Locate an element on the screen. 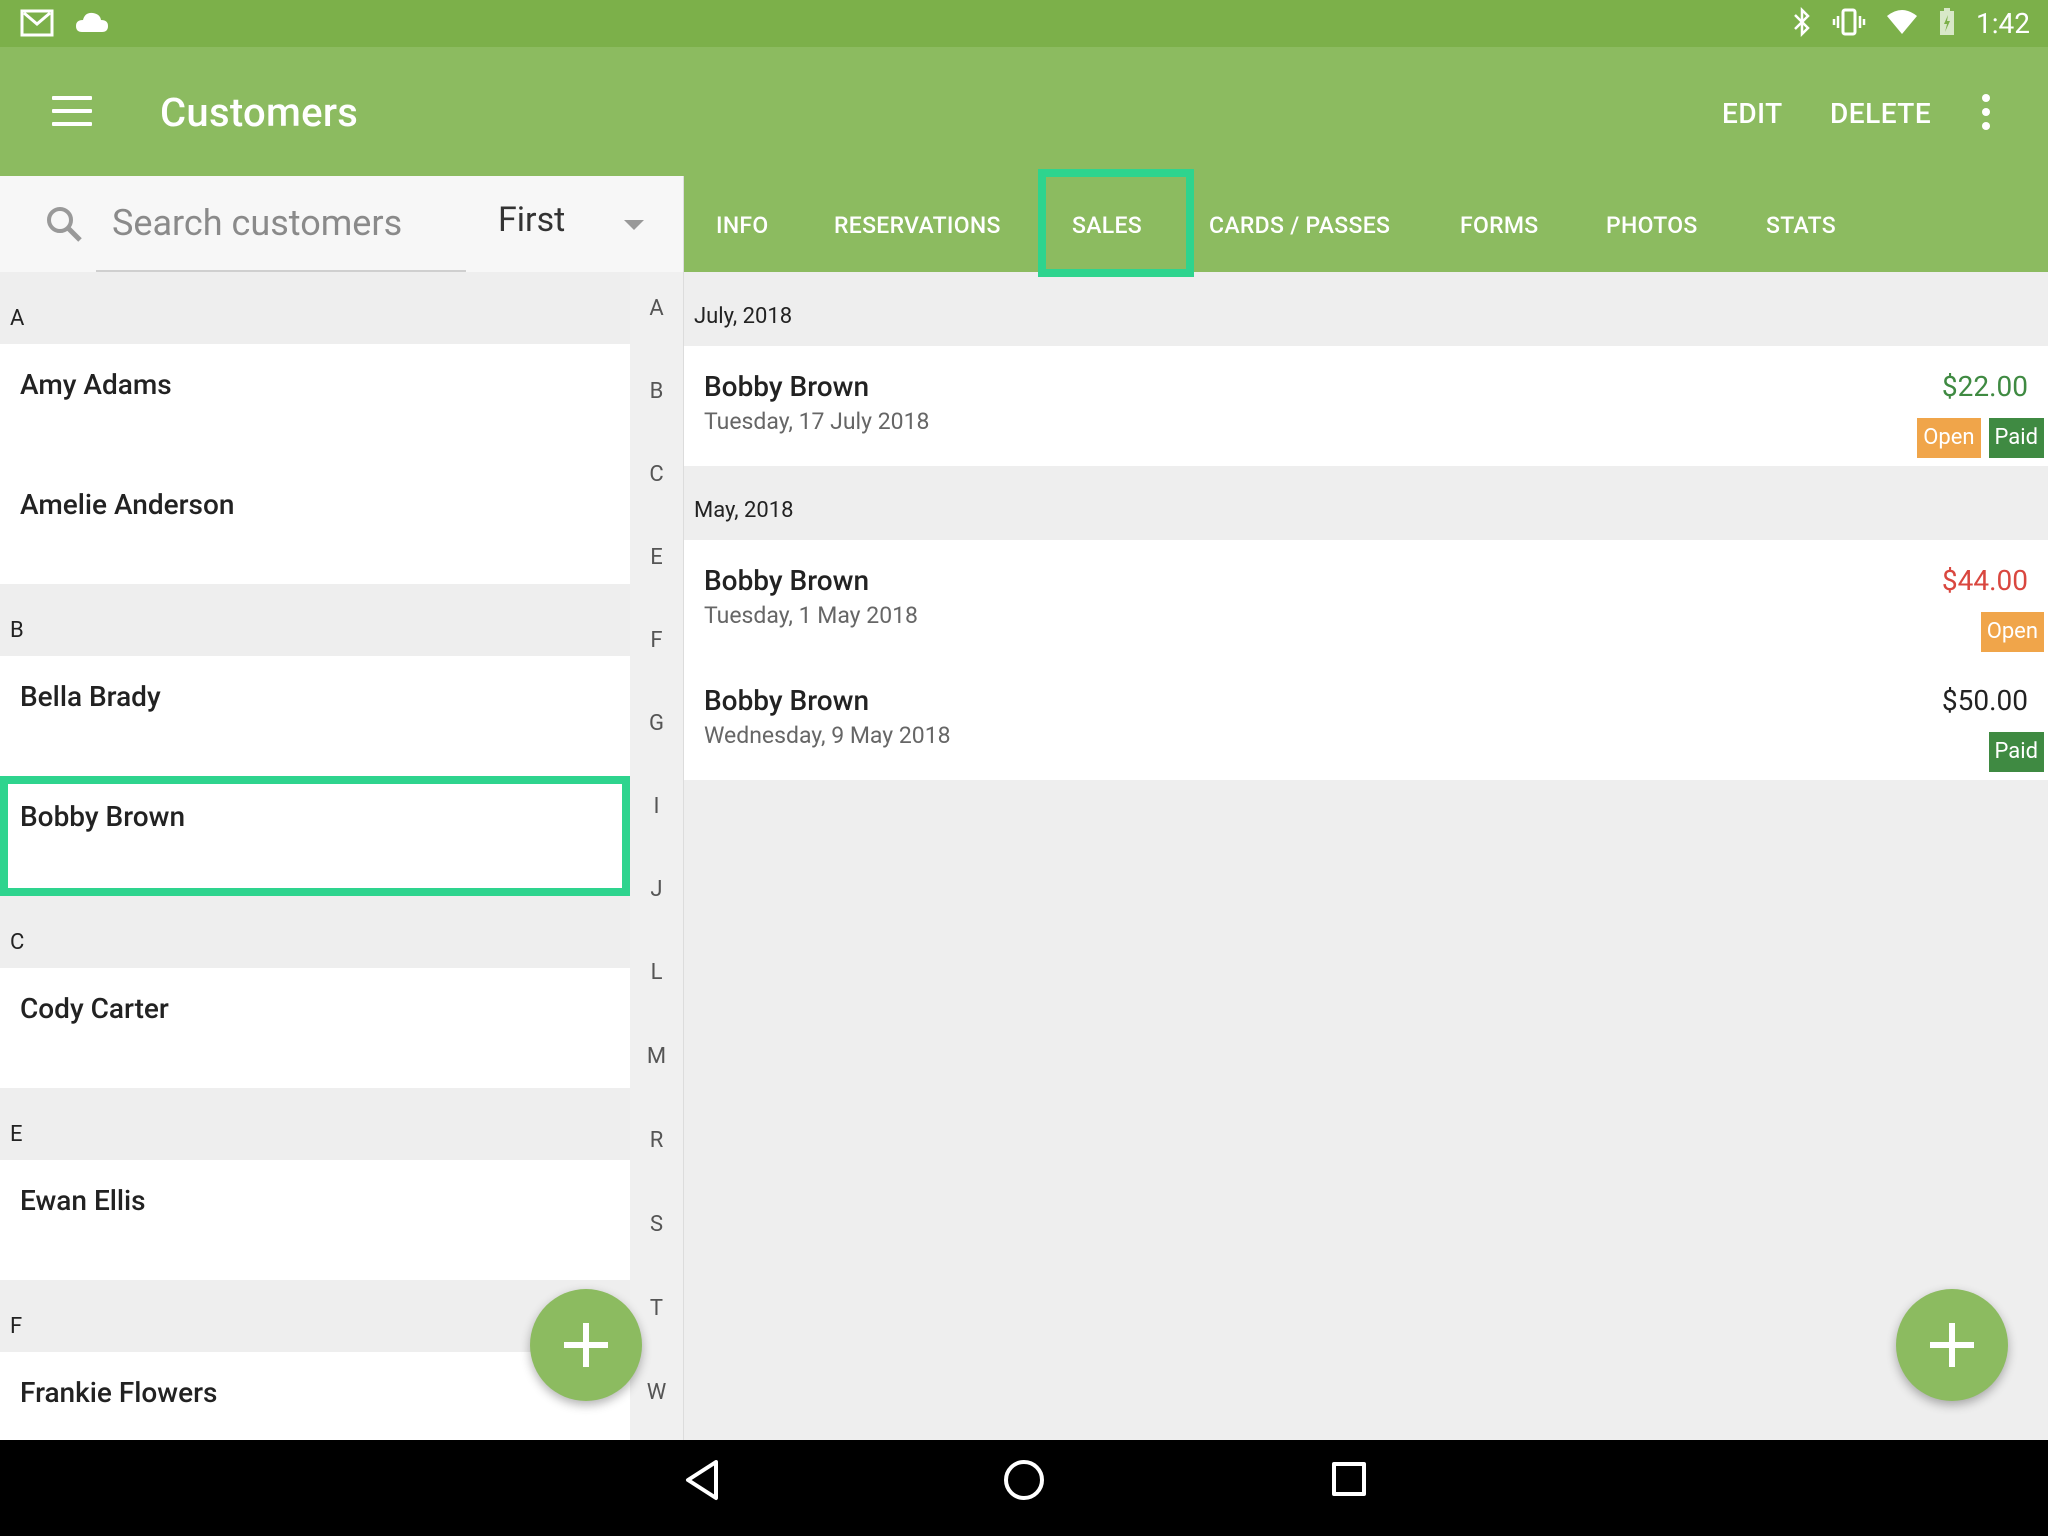 The height and width of the screenshot is (1536, 2048). customer-item: Cody Carter is located at coordinates (315, 1028).